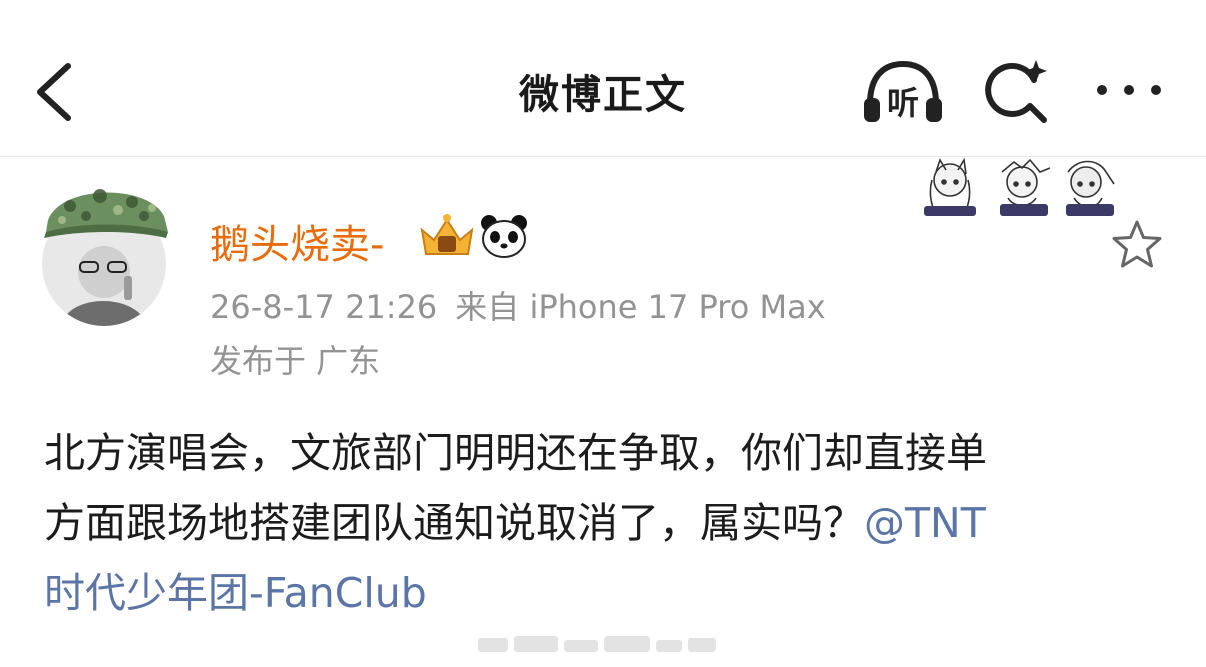 Image resolution: width=1206 pixels, height=667 pixels. I want to click on post-text-line-2: 方面跟场地搭建团队通知说取消了，属实吗？@TNT, so click(599, 523).